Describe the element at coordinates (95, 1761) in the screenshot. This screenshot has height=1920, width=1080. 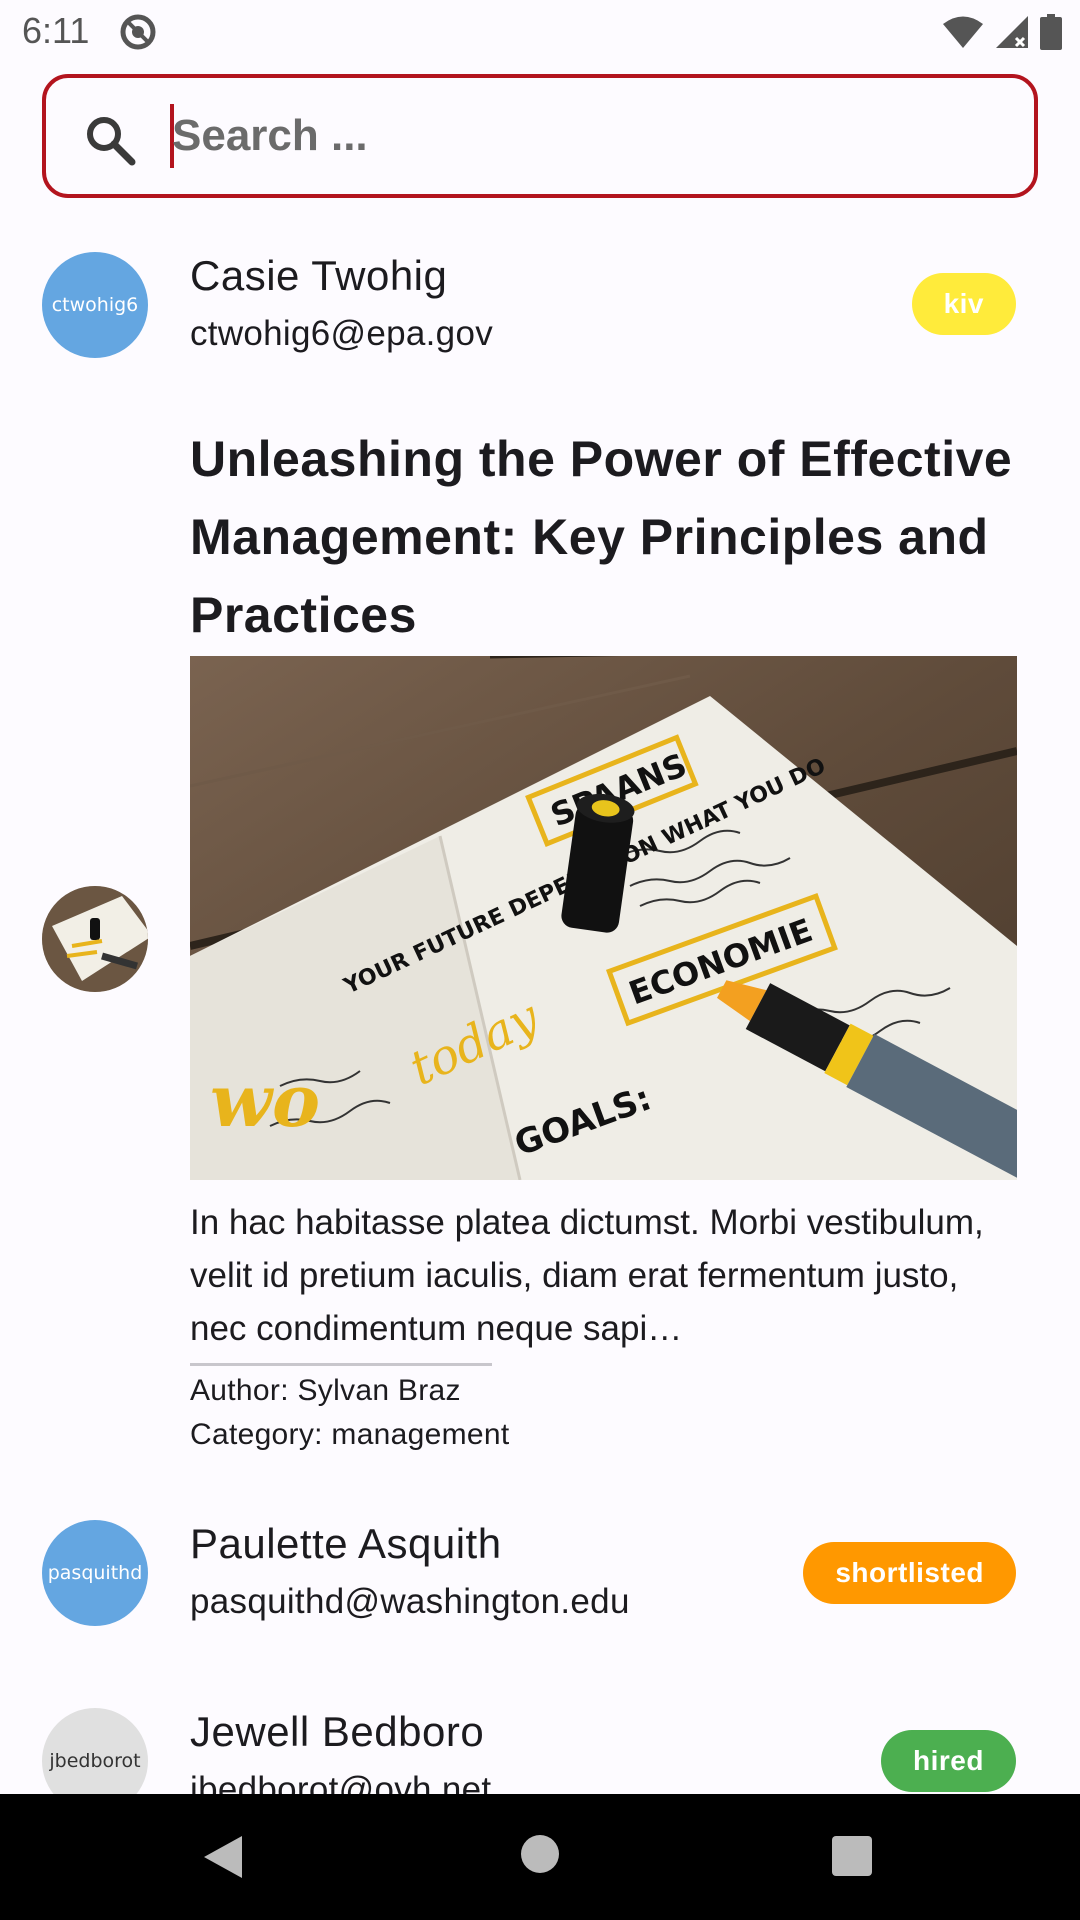
I see `avatar-text: jbedborot` at that location.